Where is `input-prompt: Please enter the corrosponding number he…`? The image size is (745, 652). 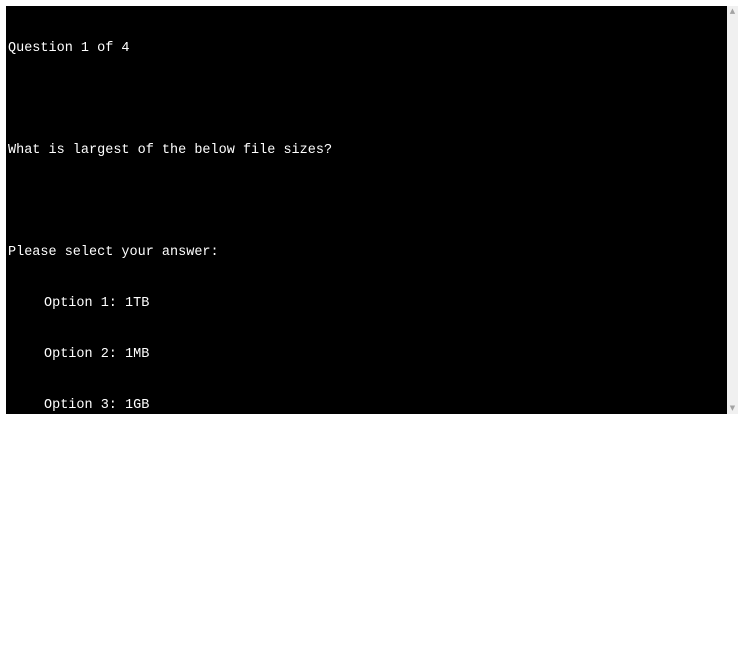 input-prompt: Please enter the corrosponding number he… is located at coordinates (182, 558).